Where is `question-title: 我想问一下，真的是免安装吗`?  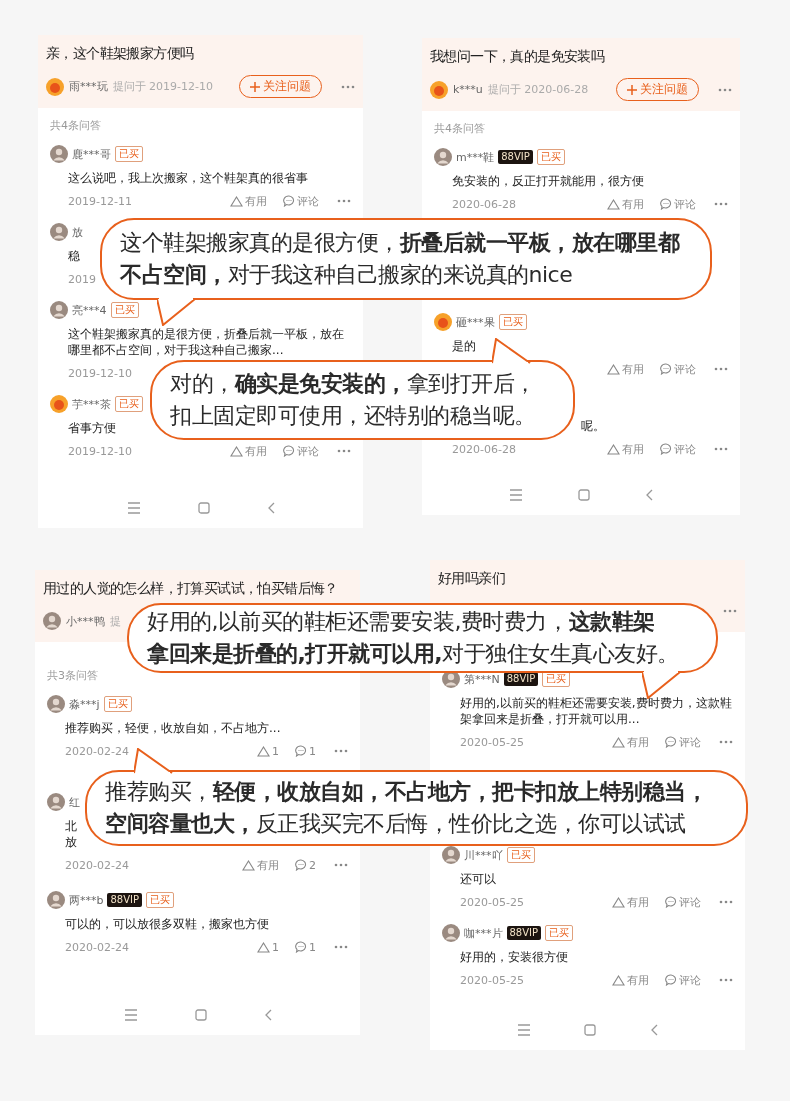
question-title: 我想问一下，真的是免安装吗 is located at coordinates (518, 57).